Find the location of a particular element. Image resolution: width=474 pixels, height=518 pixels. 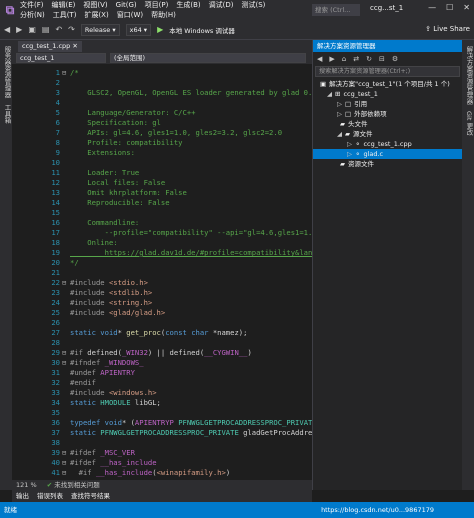

menu-item: 窗口(W) is located at coordinates (130, 15).